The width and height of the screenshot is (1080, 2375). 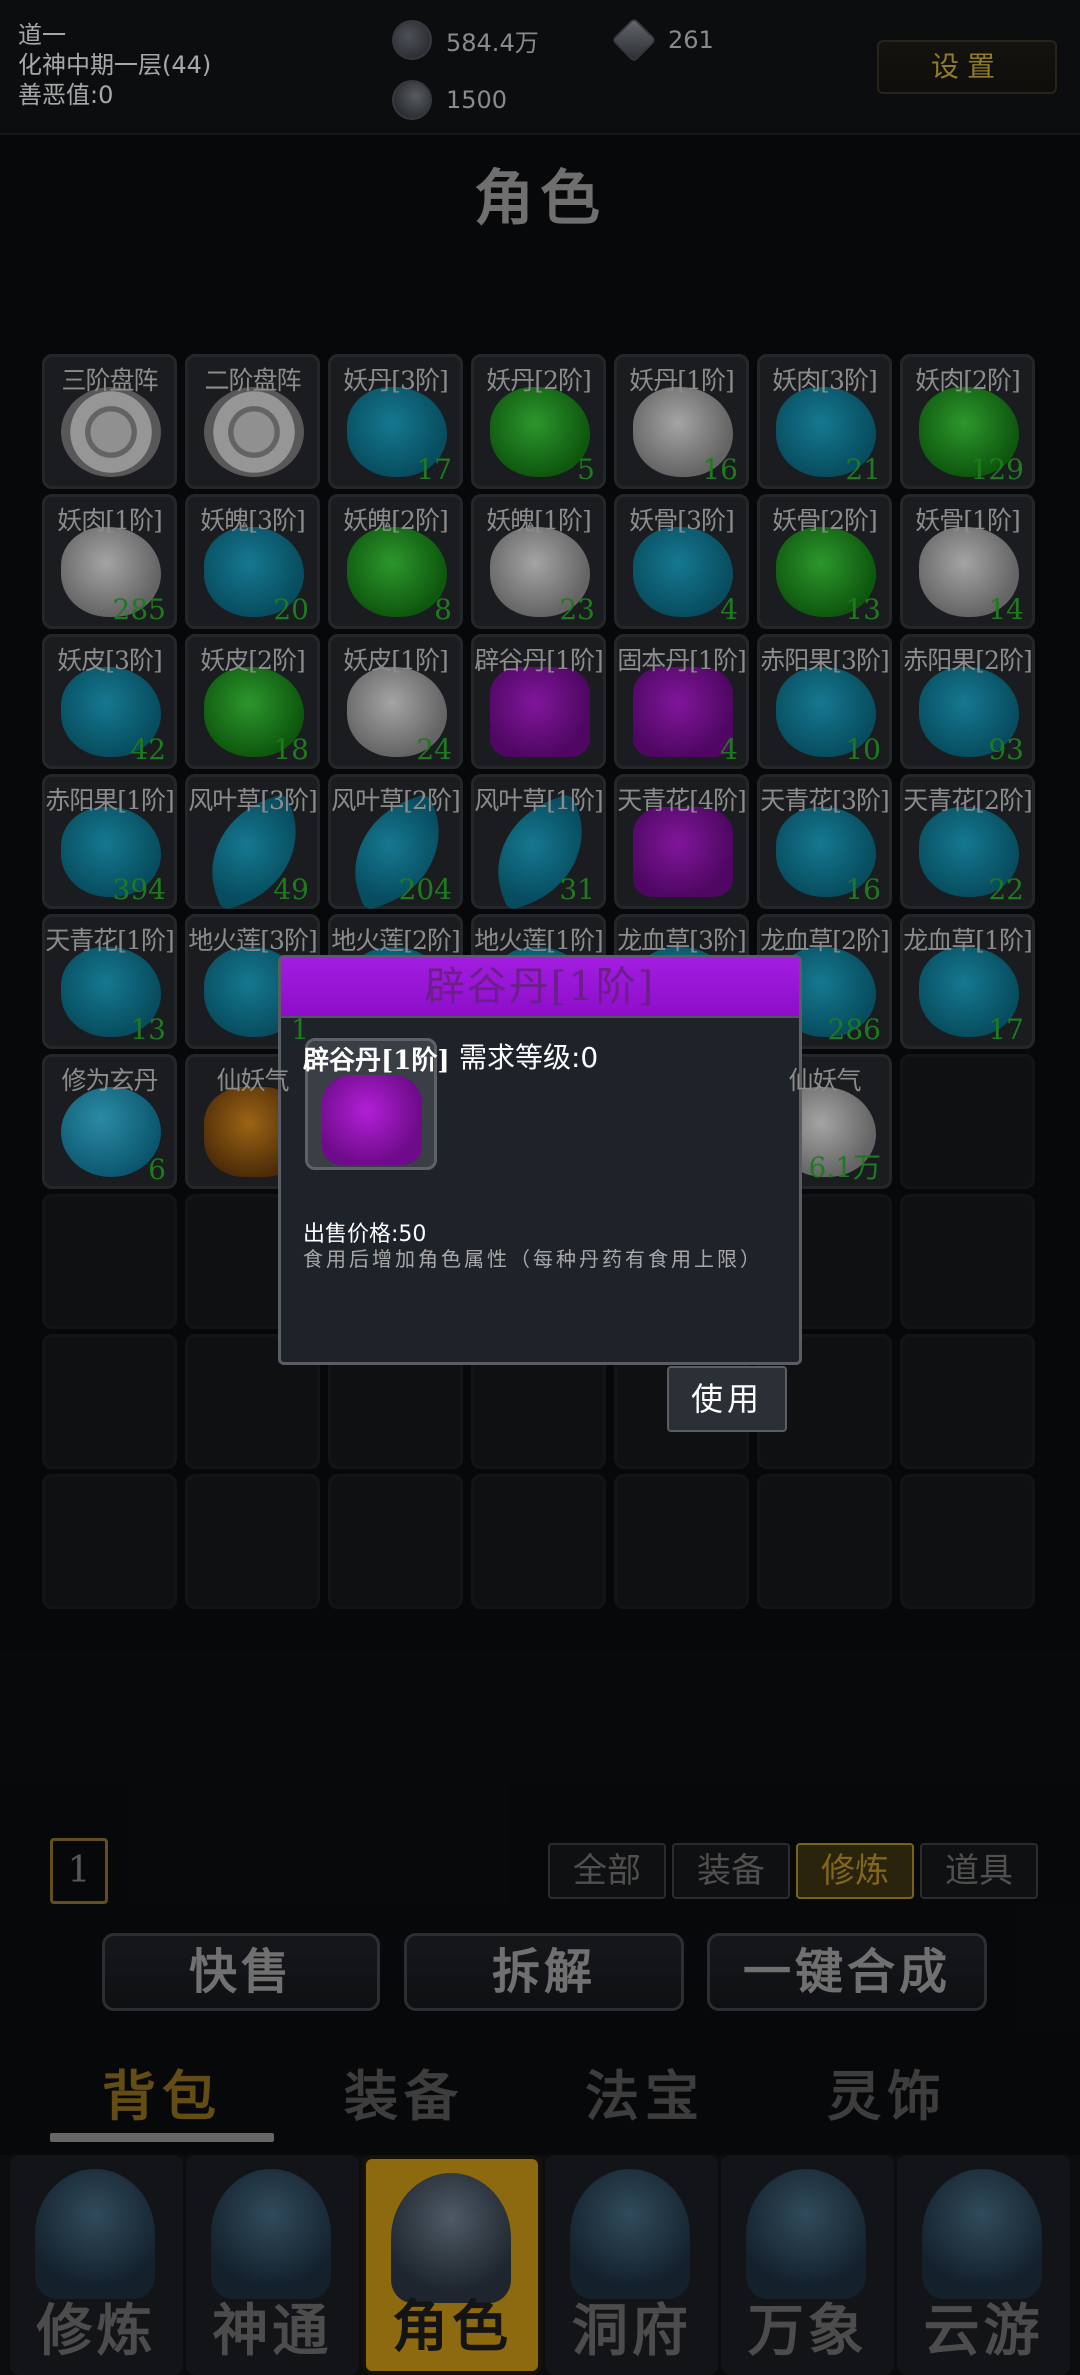 I want to click on item-count: 17, so click(x=434, y=469).